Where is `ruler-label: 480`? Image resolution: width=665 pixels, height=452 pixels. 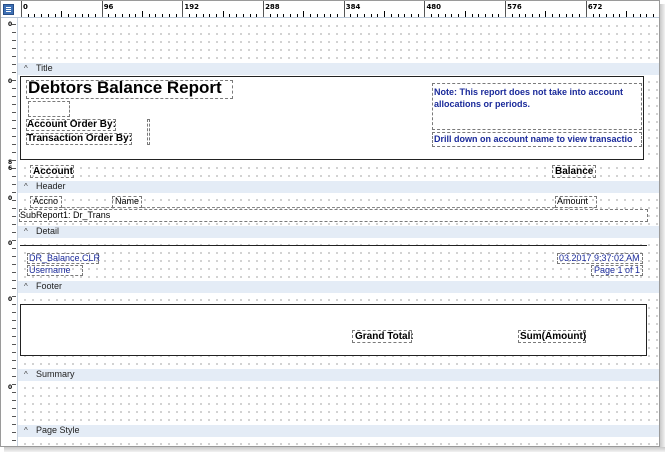 ruler-label: 480 is located at coordinates (434, 7).